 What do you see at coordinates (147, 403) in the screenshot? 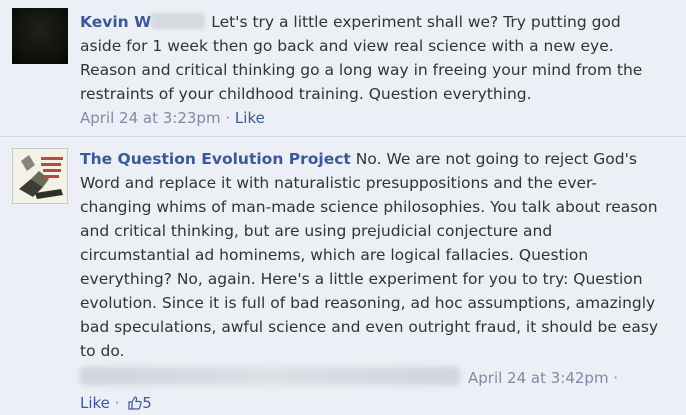
I see `like-count: 5` at bounding box center [147, 403].